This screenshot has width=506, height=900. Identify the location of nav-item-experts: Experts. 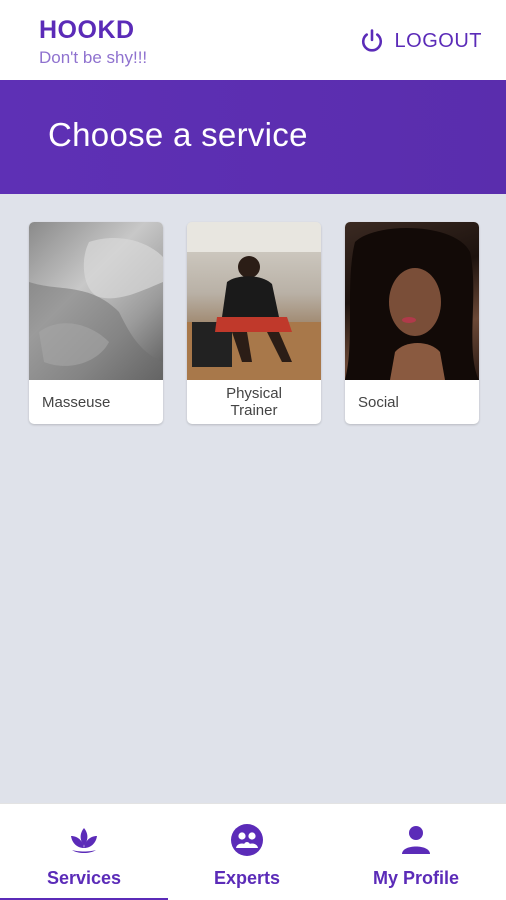
(247, 852).